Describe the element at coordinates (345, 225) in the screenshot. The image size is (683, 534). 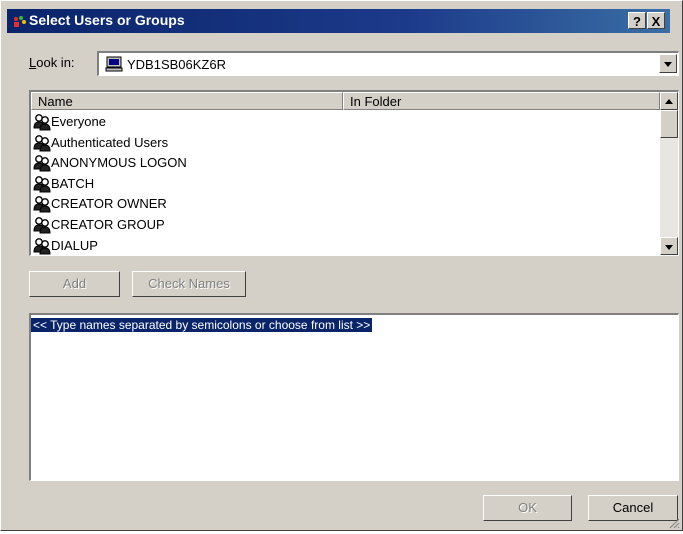
I see `list-item: CREATOR GROUP` at that location.